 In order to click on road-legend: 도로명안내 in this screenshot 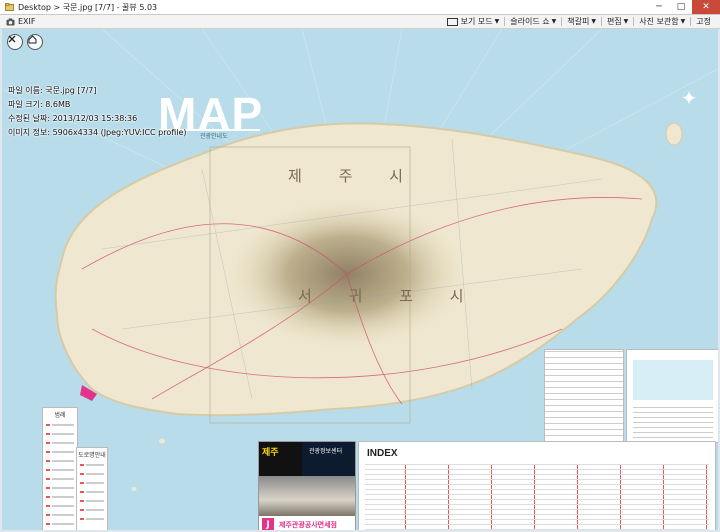, I will do `click(92, 488)`.